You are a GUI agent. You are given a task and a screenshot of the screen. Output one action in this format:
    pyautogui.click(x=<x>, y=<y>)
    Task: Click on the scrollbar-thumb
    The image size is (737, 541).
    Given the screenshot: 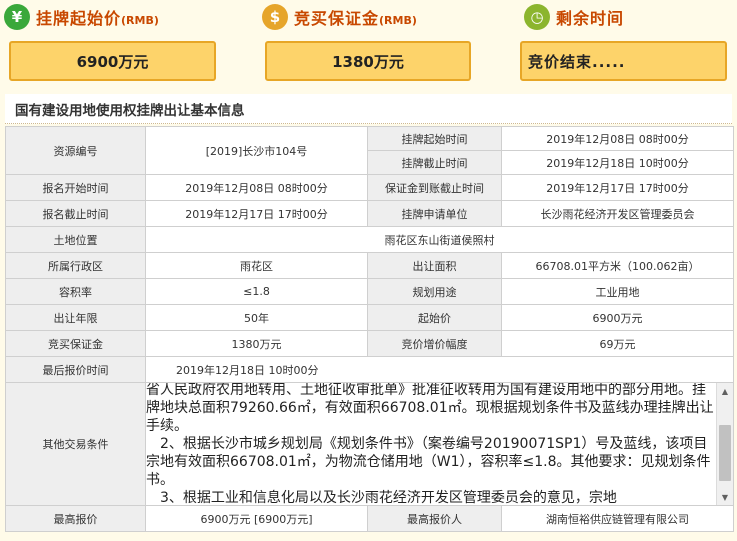 What is the action you would take?
    pyautogui.click(x=725, y=453)
    